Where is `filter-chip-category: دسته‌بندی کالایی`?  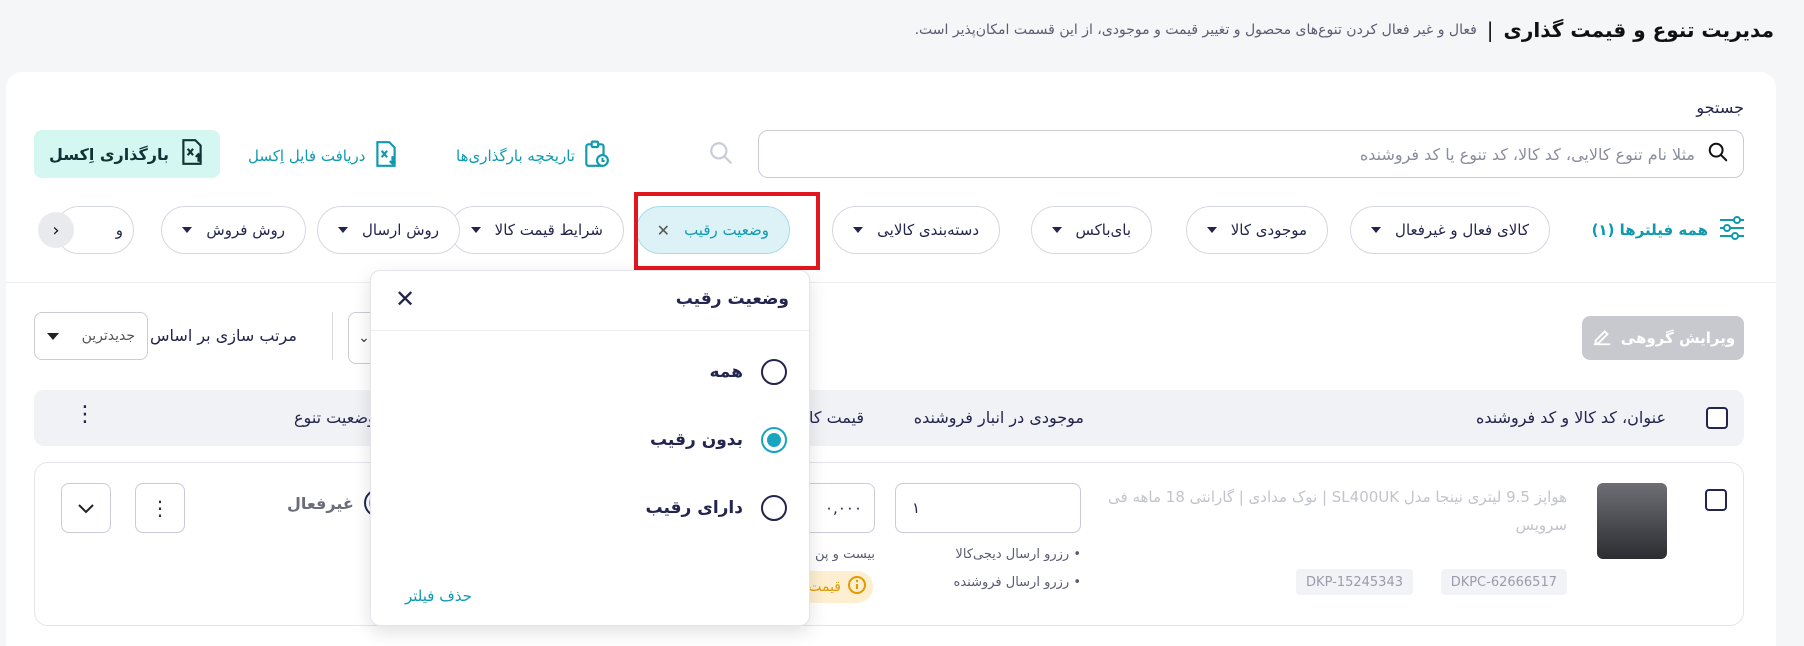
filter-chip-category: دسته‌بندی کالایی is located at coordinates (916, 230).